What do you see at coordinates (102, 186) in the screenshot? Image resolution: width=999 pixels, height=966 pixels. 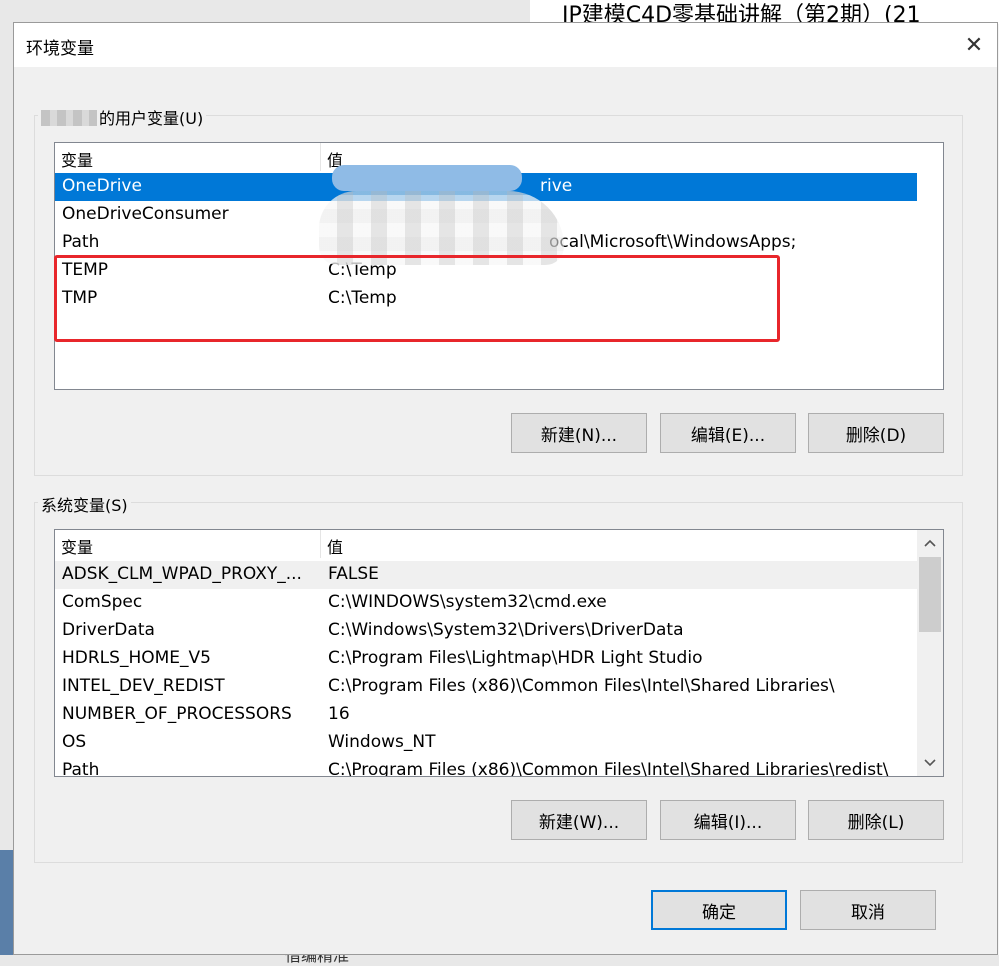 I see `variable-name: OneDrive` at bounding box center [102, 186].